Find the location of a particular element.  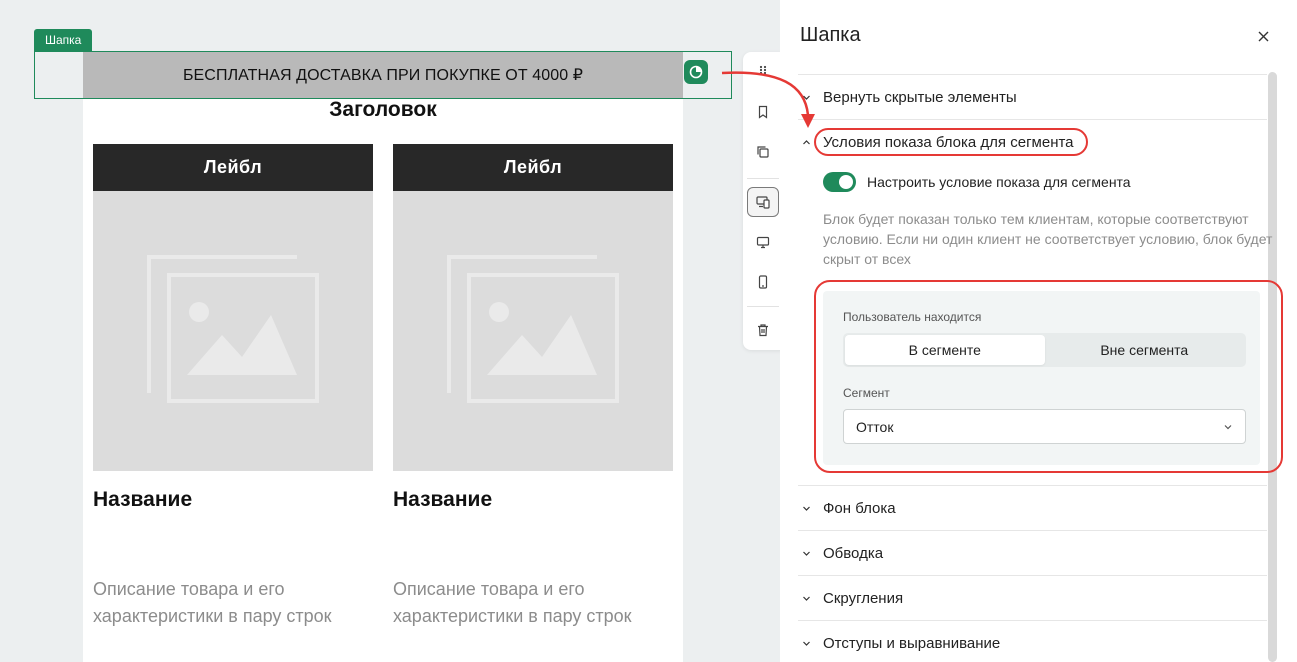

clock-icon is located at coordinates (696, 72).